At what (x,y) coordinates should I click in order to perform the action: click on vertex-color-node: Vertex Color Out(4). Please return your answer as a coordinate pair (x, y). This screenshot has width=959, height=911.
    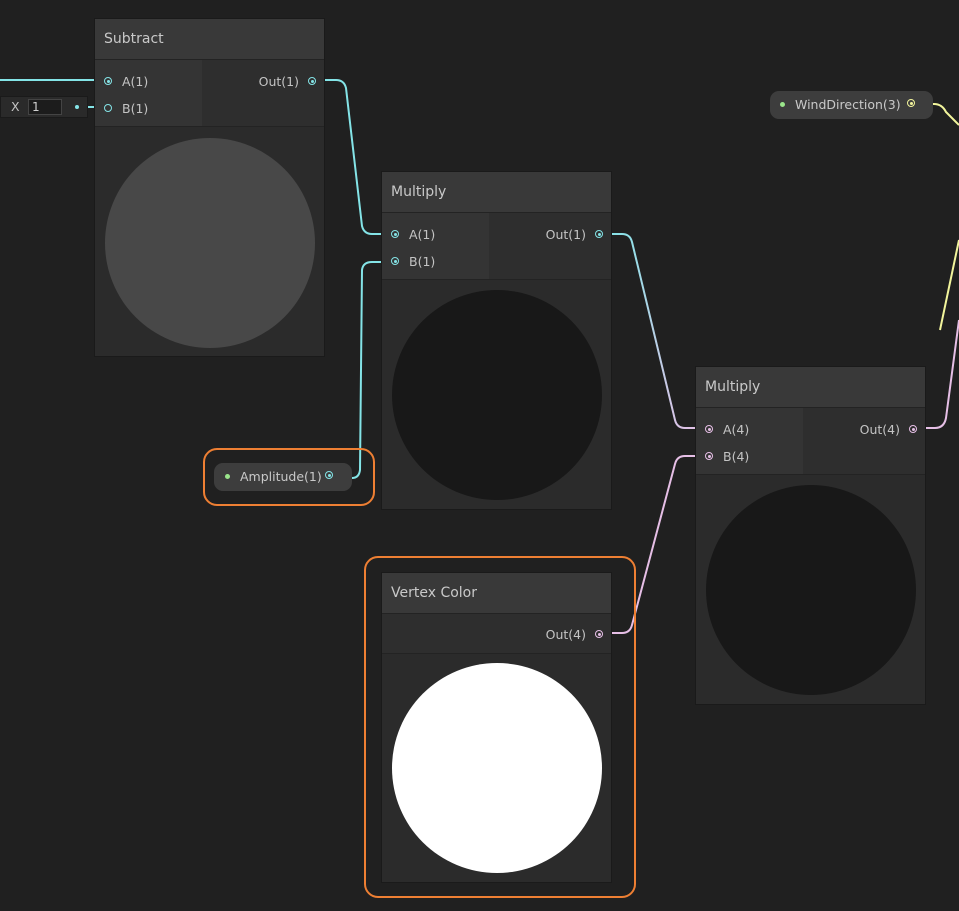
    Looking at the image, I should click on (496, 727).